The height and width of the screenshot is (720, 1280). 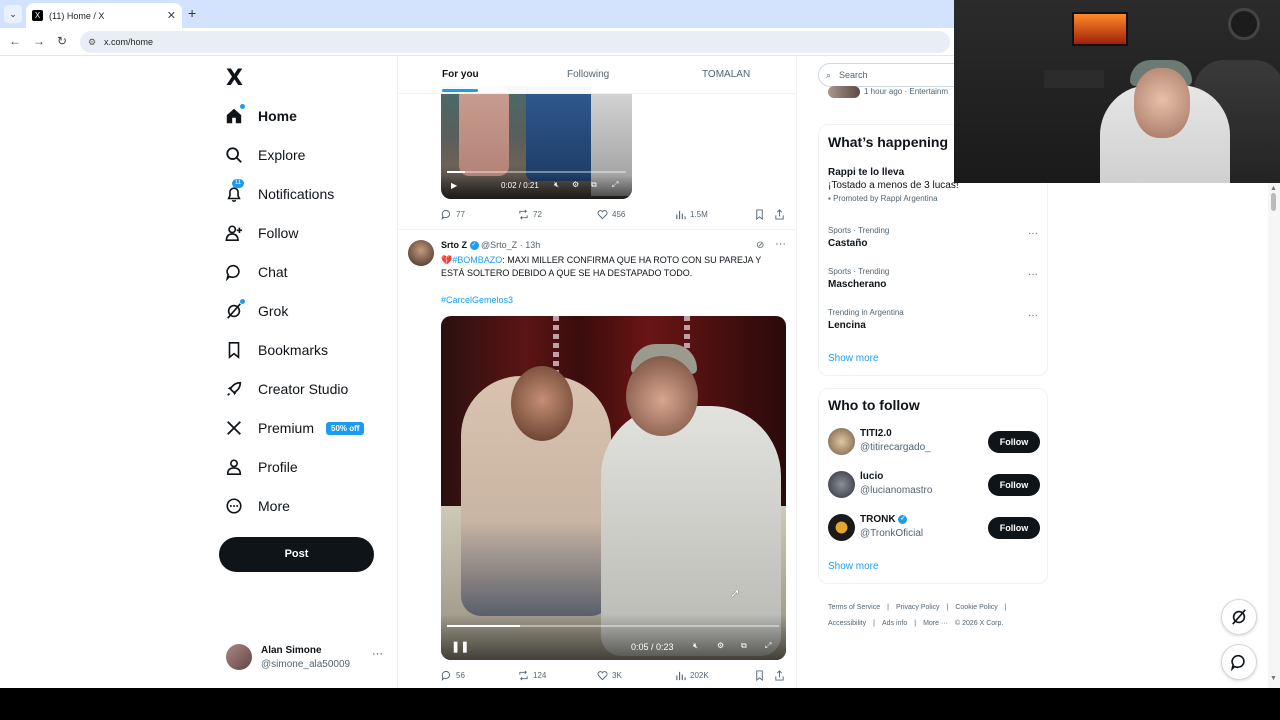 What do you see at coordinates (234, 389) in the screenshot?
I see `rocket-icon` at bounding box center [234, 389].